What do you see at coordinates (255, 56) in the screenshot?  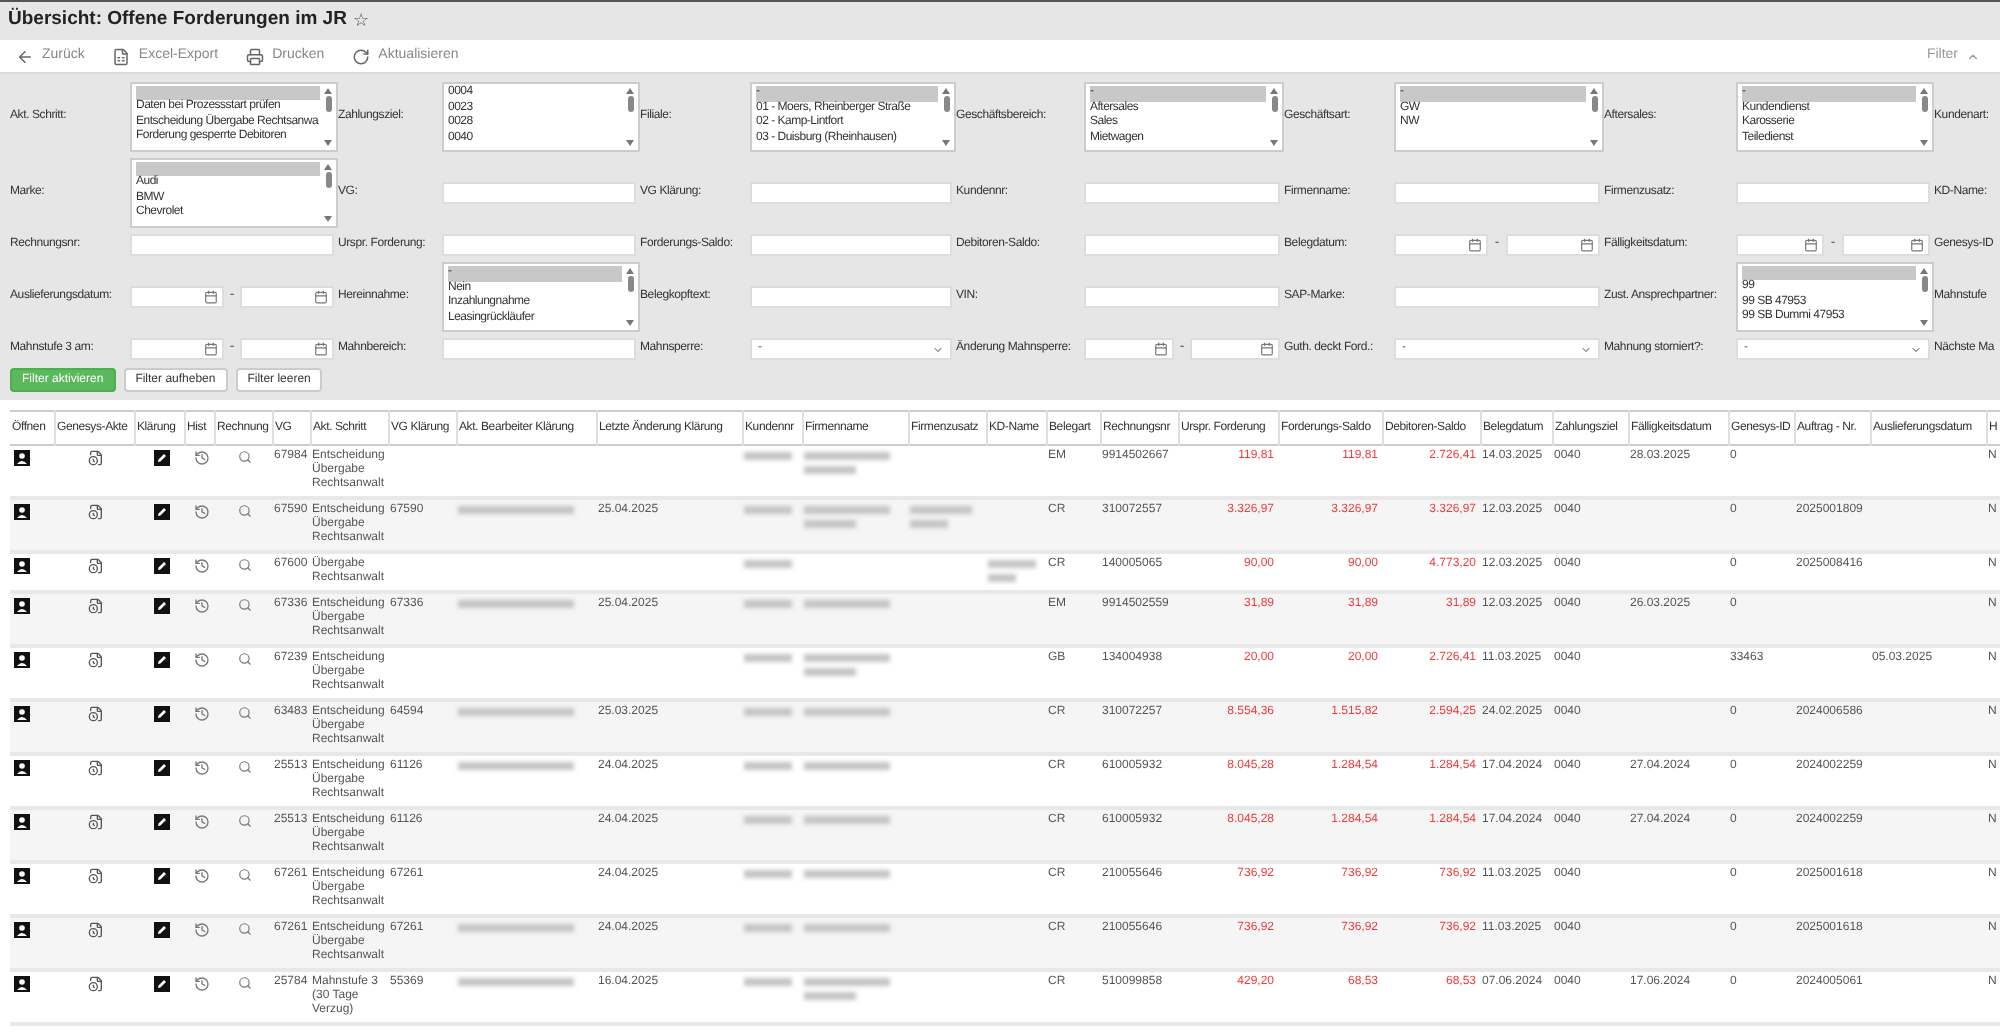 I see `printer-icon` at bounding box center [255, 56].